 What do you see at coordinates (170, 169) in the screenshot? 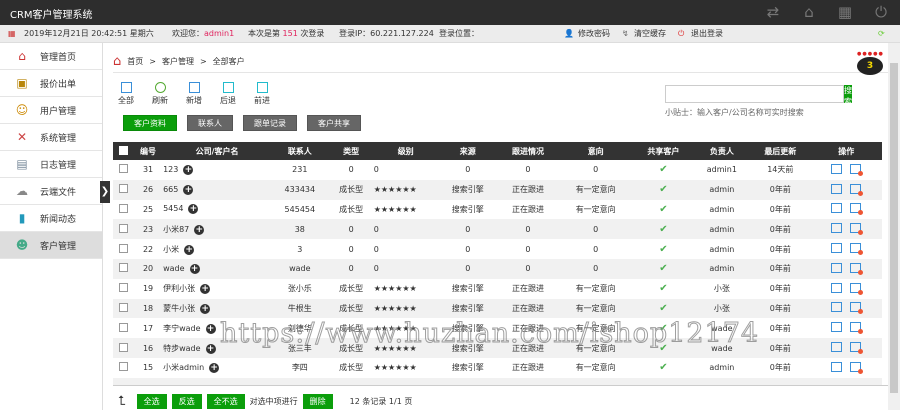
I see `company-name: 123` at bounding box center [170, 169].